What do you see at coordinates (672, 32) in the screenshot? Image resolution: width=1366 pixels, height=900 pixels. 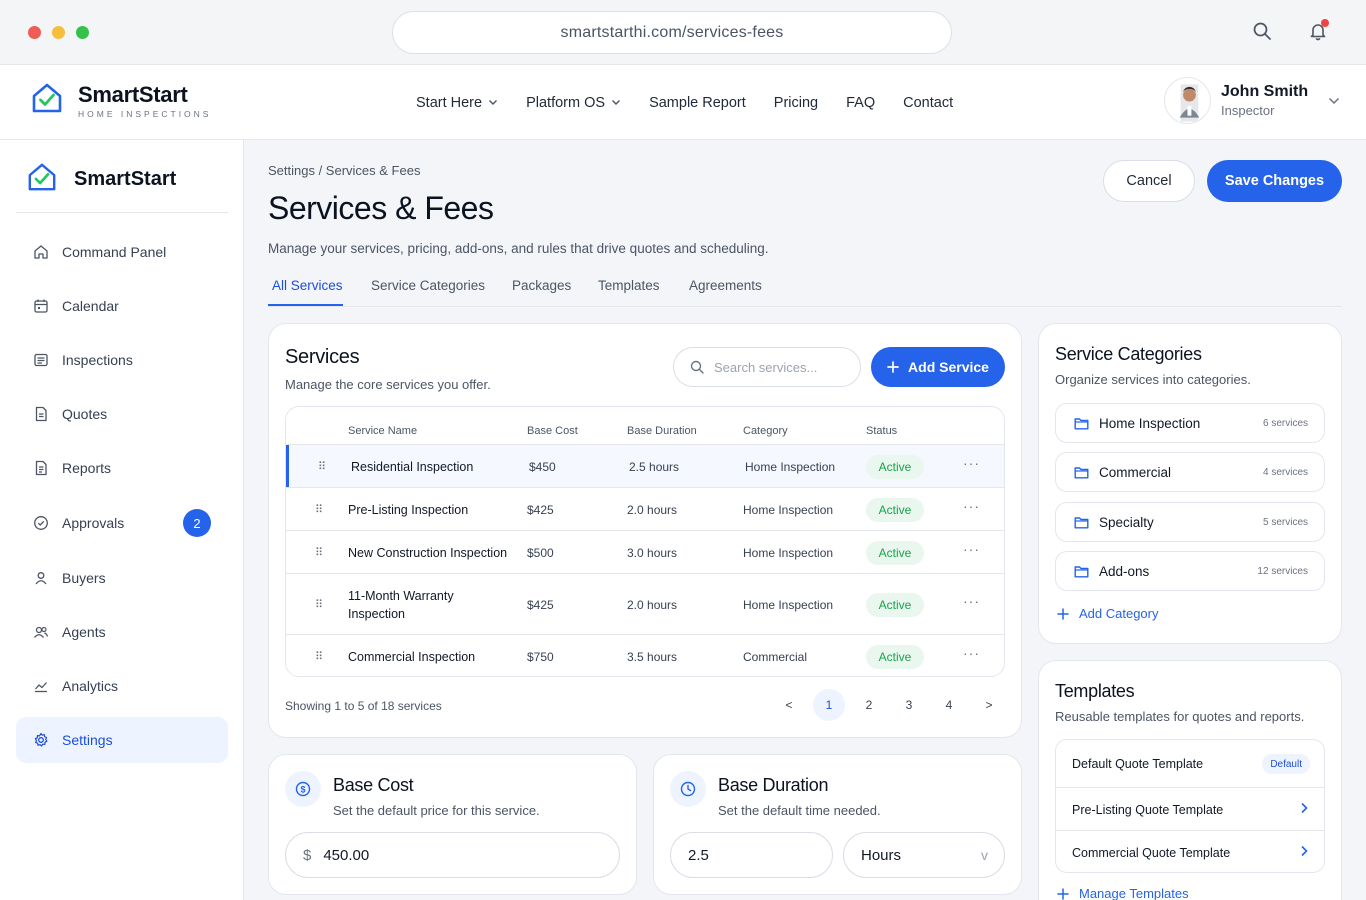 I see `url-bar: smartstarthi.com/services-fees` at bounding box center [672, 32].